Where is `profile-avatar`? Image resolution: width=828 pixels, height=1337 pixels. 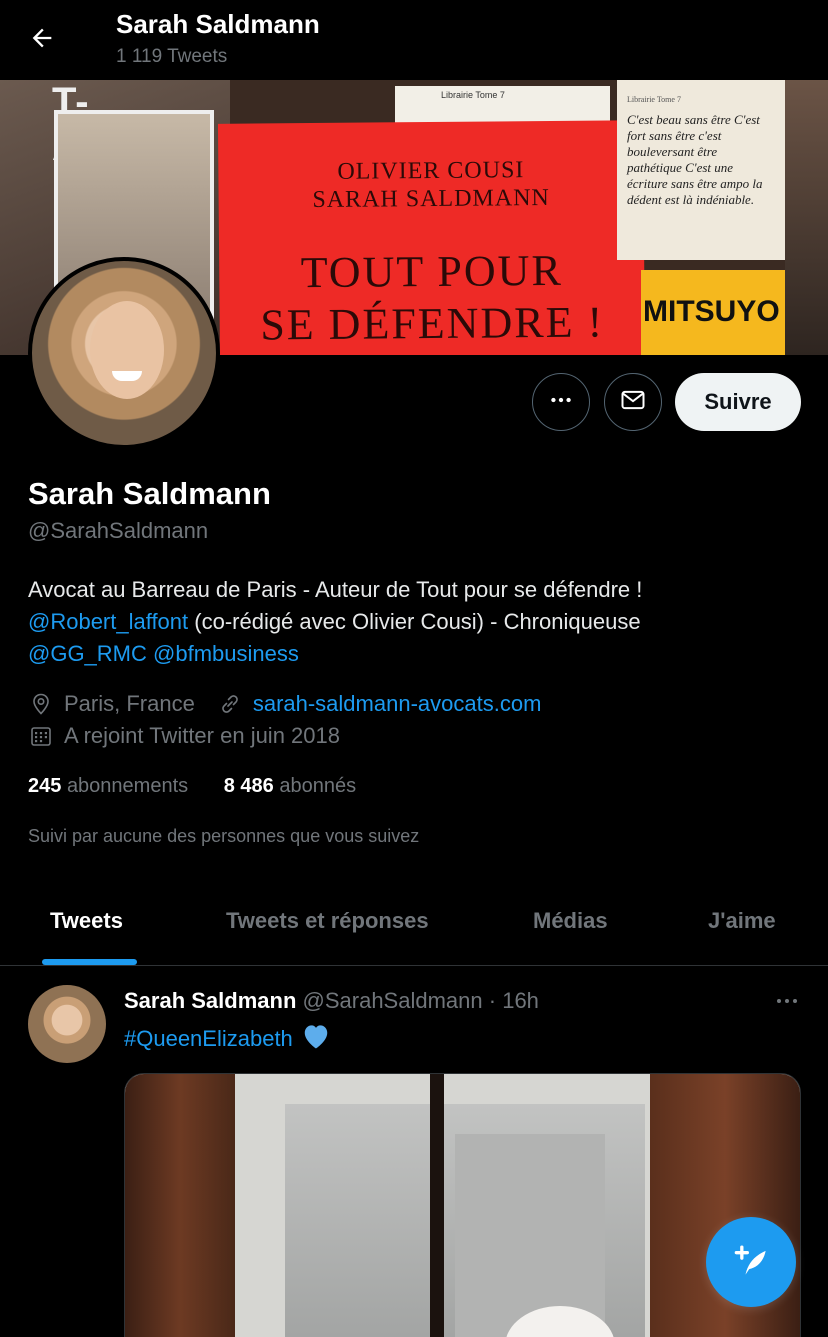 profile-avatar is located at coordinates (124, 353).